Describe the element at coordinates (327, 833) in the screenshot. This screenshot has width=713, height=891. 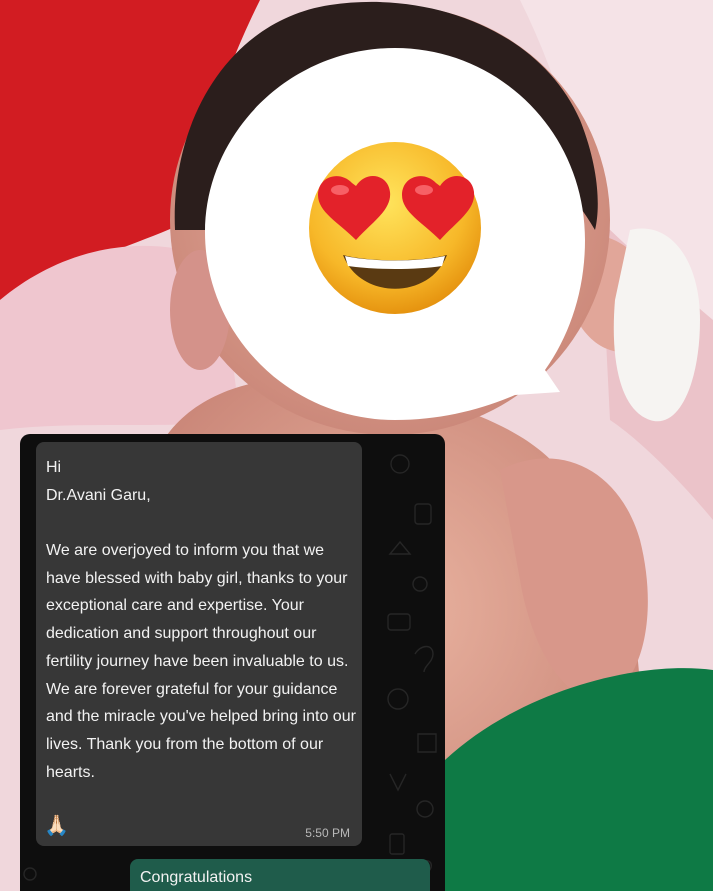
I see `message-timestamp: 5:50 PM` at that location.